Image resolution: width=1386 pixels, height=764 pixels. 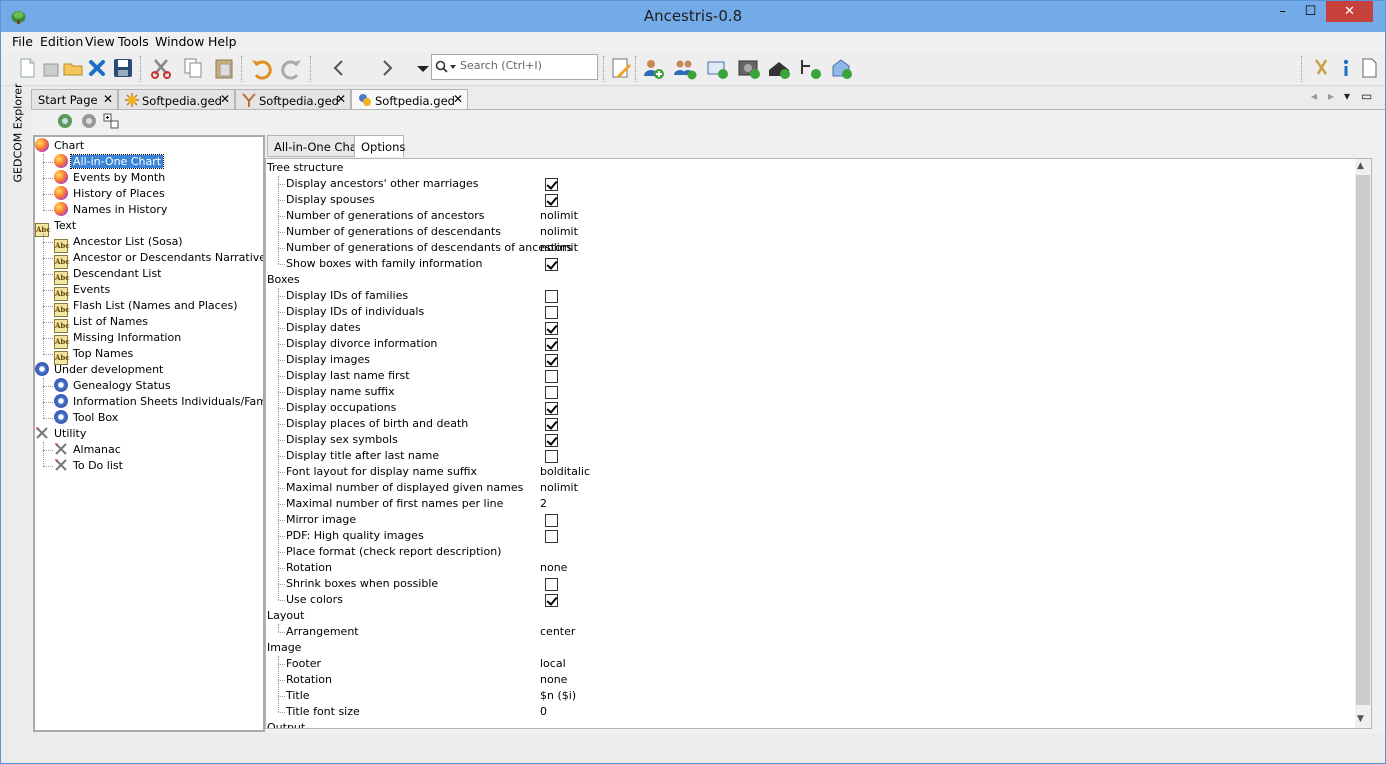 I want to click on option-row: Use colors, so click(x=811, y=600).